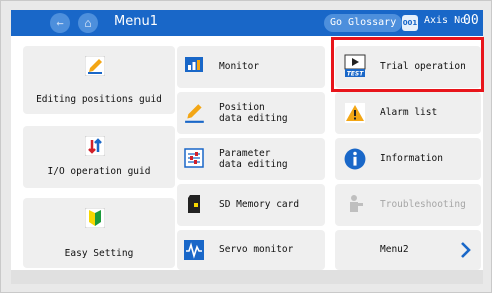 This screenshot has height=293, width=492. I want to click on left-arrow-icon: ←, so click(60, 23).